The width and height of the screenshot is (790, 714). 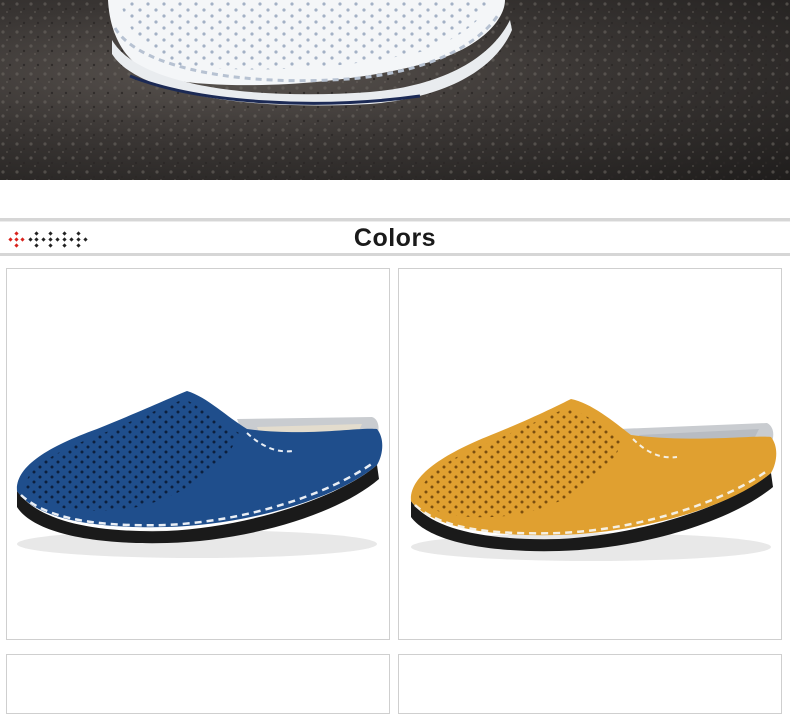 I want to click on yellow-shoe-image, so click(x=593, y=480).